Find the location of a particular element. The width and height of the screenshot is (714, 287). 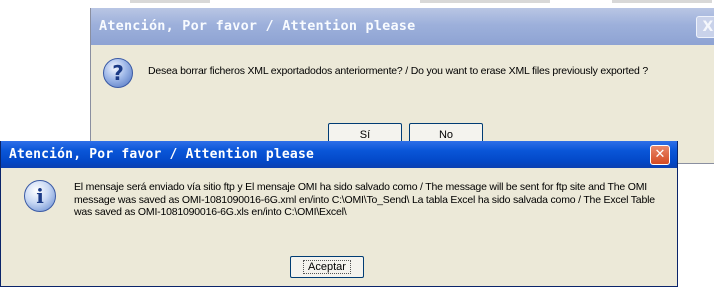

dialog-titlebar: Atención, Por favor / Attention please X is located at coordinates (402, 26).